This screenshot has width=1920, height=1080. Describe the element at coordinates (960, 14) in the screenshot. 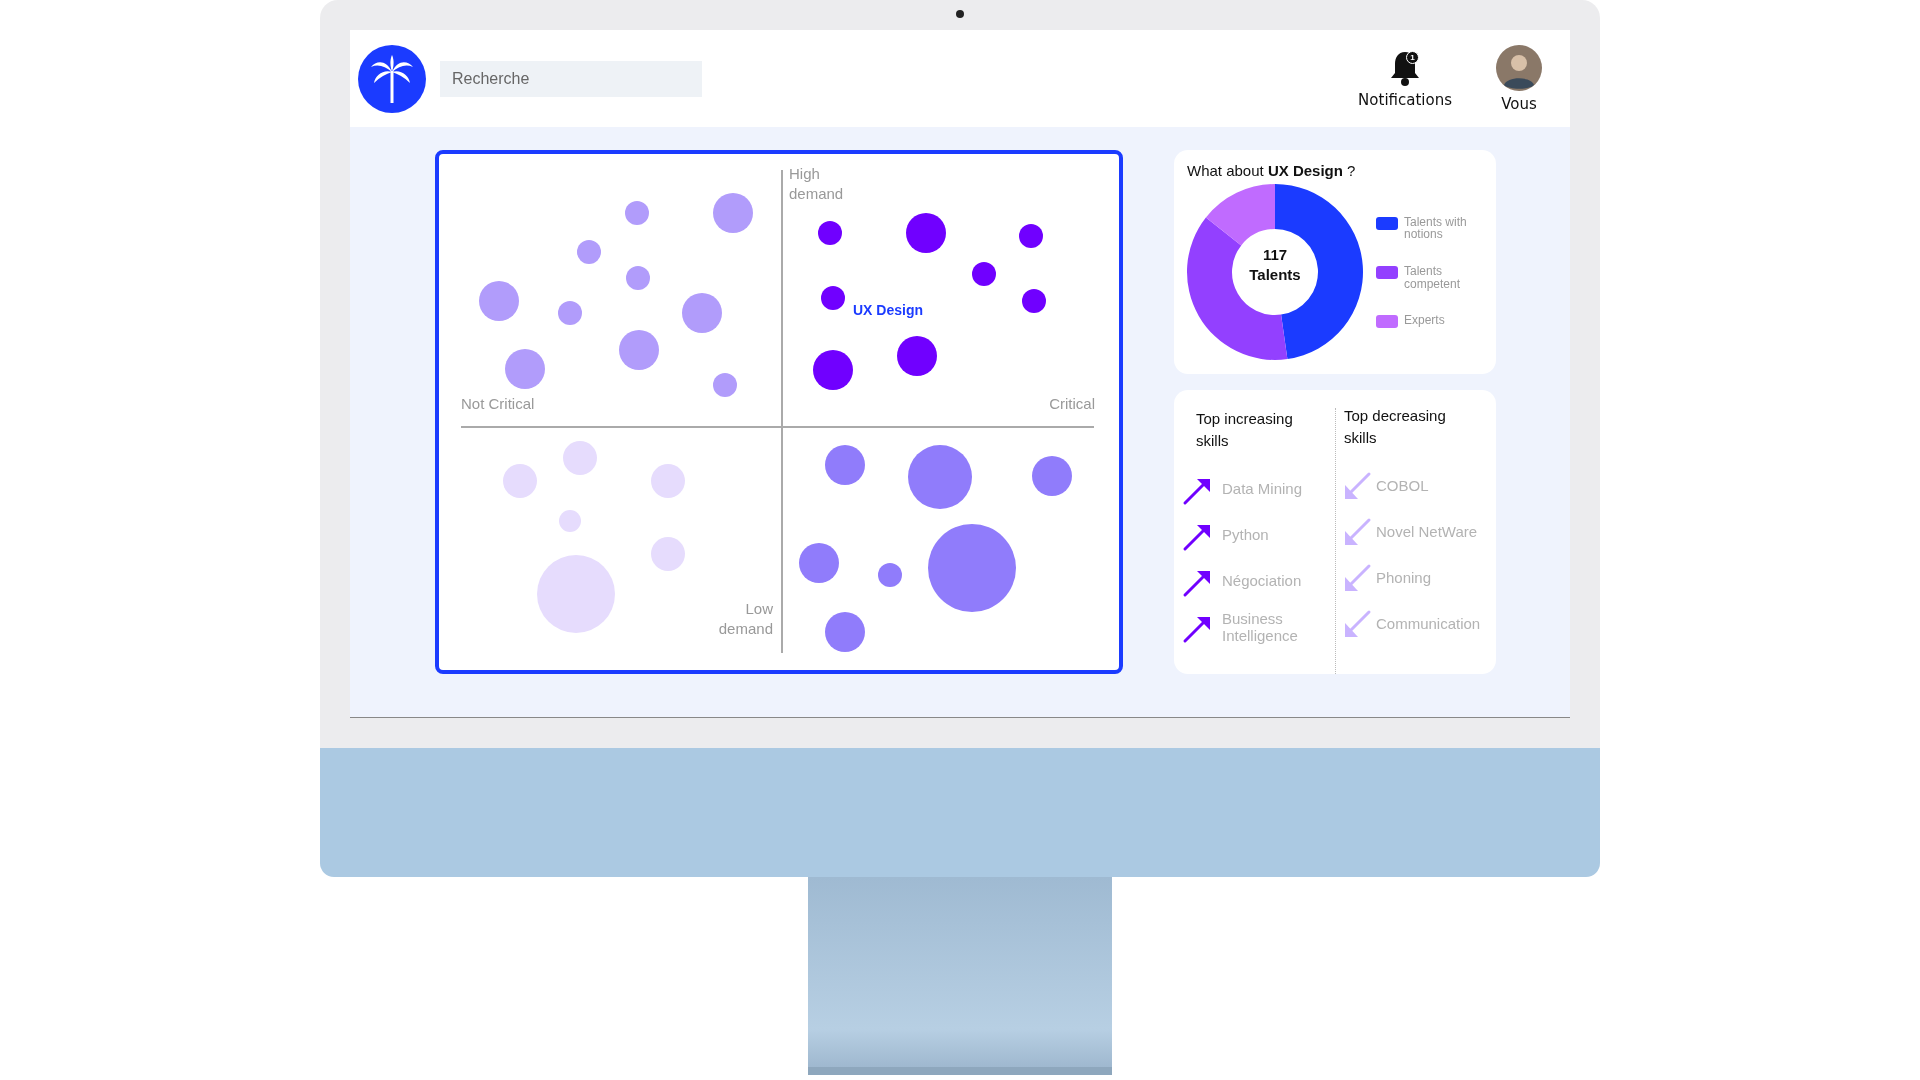

I see `camera-dot` at that location.